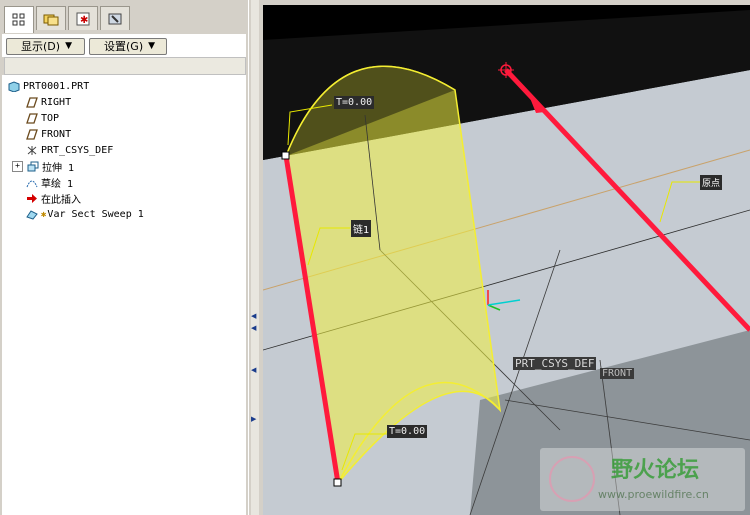 This screenshot has height=515, width=750. I want to click on tree-root-label: PRT0001.PRT, so click(56, 86).